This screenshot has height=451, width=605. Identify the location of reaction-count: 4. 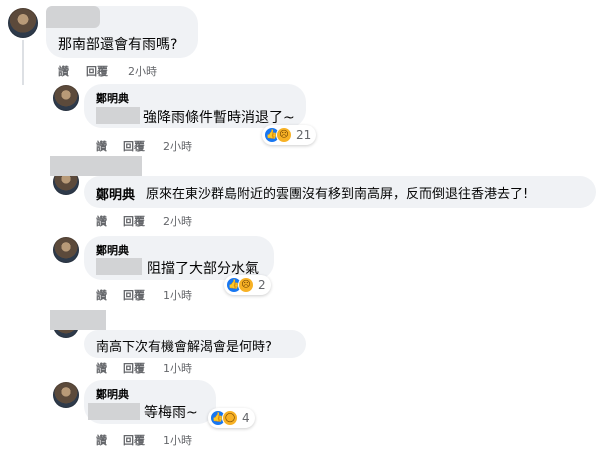
(246, 418).